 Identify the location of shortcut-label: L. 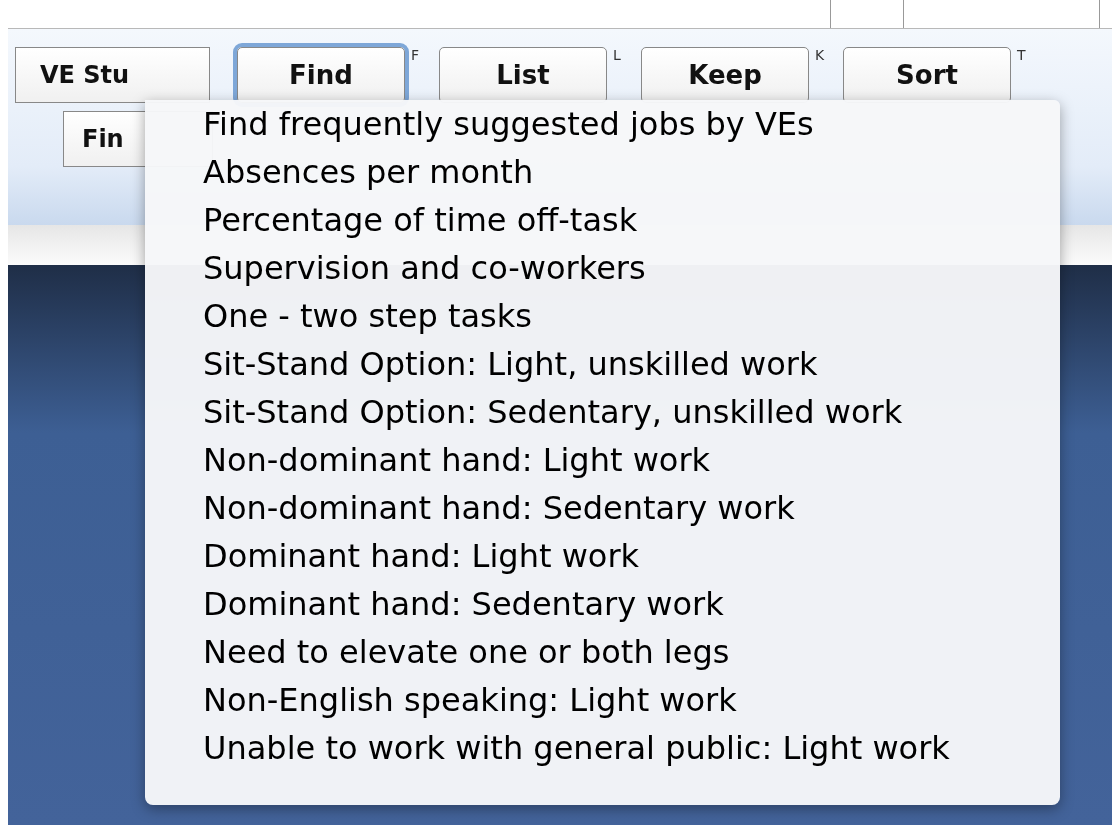
(617, 55).